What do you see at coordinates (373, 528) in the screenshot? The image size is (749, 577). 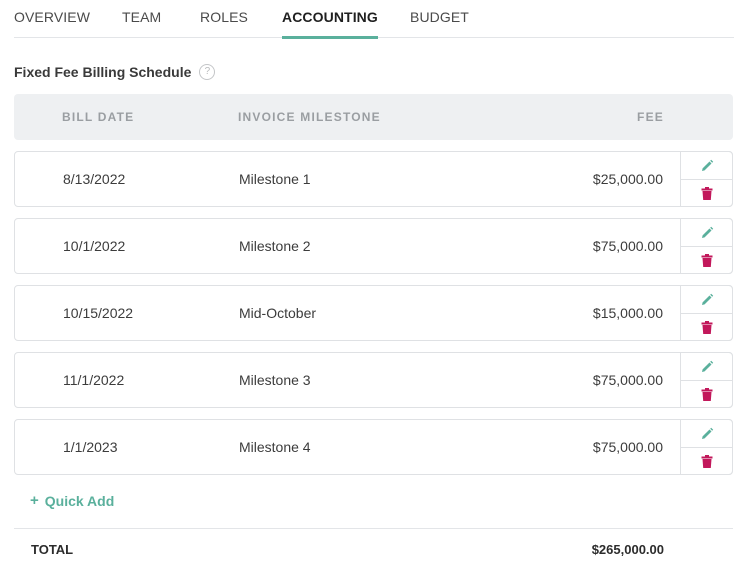 I see `divider` at bounding box center [373, 528].